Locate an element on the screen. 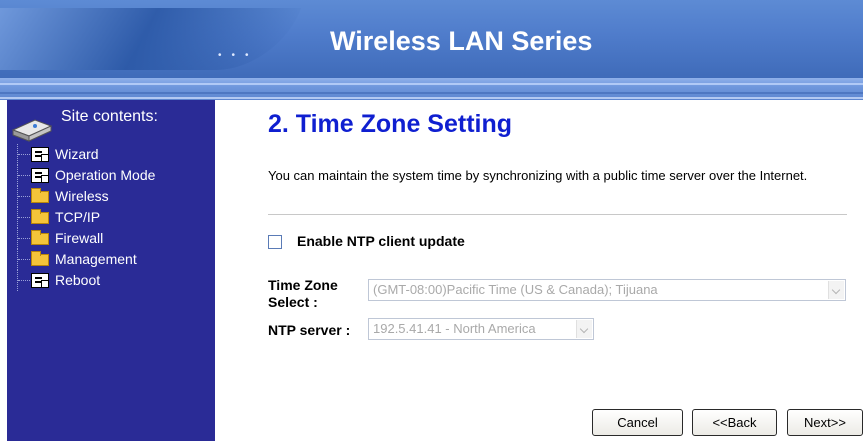 This screenshot has width=863, height=441. sidebar-item-operation-mode: Operation Mode is located at coordinates (114, 175).